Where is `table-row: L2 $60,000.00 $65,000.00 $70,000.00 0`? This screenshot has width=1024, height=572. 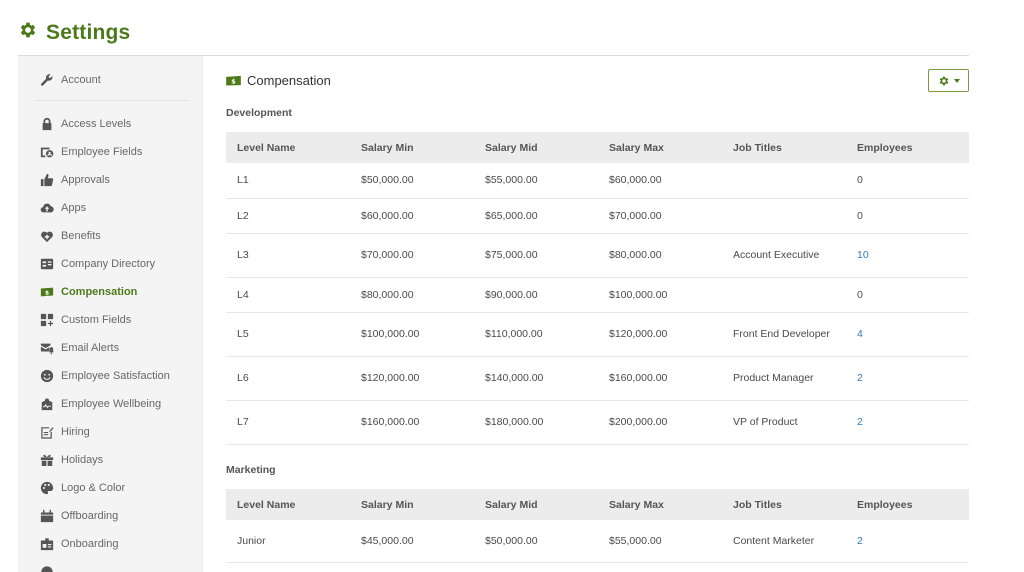 table-row: L2 $60,000.00 $65,000.00 $70,000.00 0 is located at coordinates (597, 216).